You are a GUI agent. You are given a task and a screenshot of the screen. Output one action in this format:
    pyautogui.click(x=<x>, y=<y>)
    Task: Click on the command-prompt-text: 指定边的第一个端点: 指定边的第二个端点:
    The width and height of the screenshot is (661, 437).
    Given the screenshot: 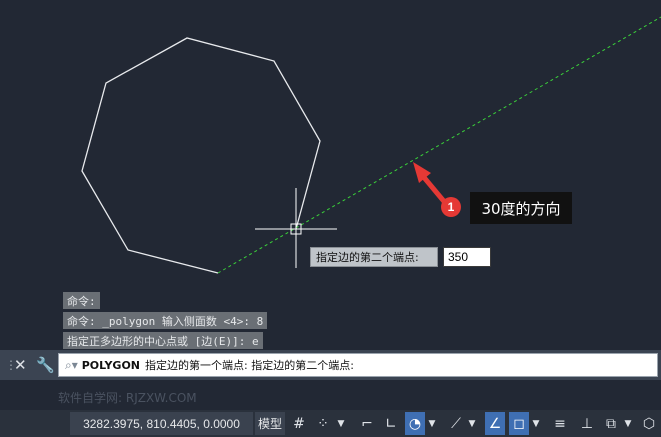 What is the action you would take?
    pyautogui.click(x=249, y=365)
    